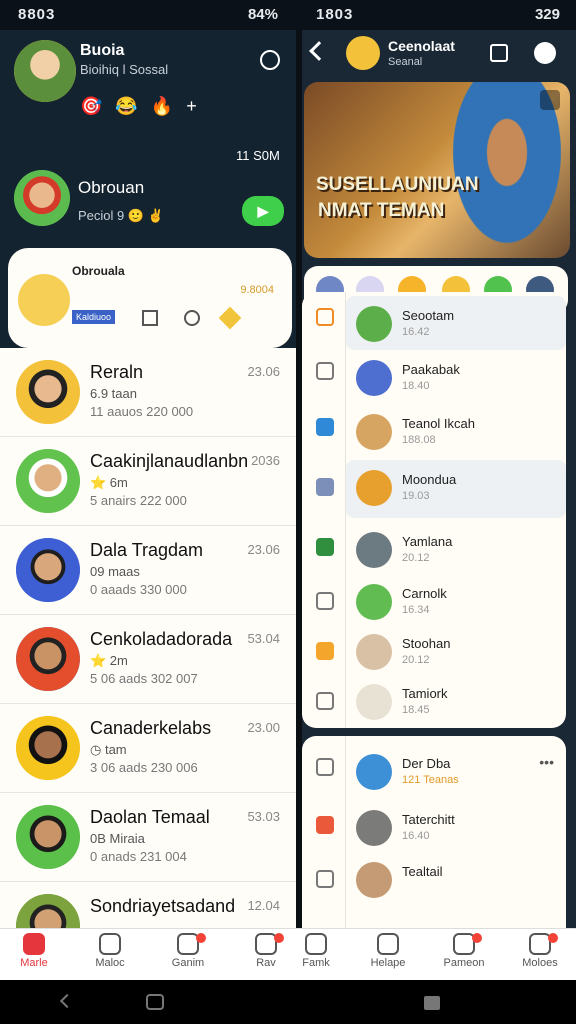 The width and height of the screenshot is (576, 1024). Describe the element at coordinates (416, 610) in the screenshot. I see `contact-time: 16.34` at that location.